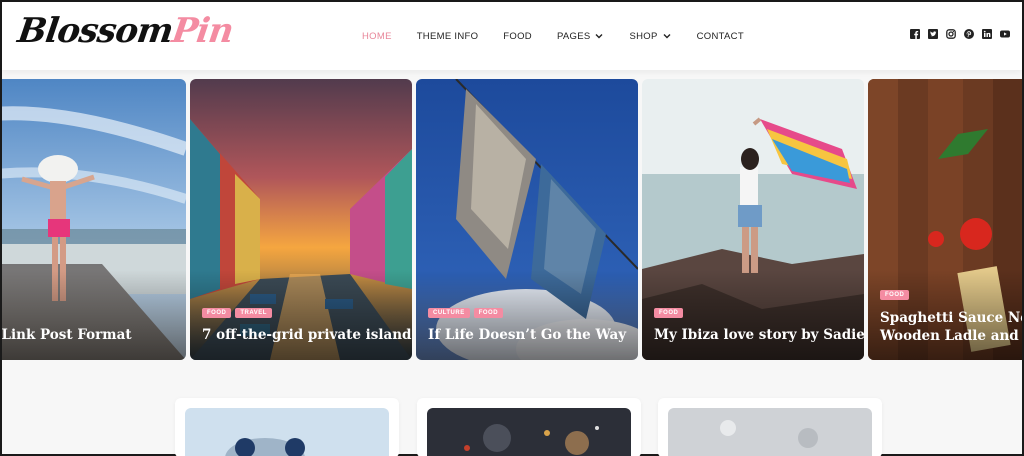 This screenshot has height=456, width=1024. What do you see at coordinates (951, 318) in the screenshot?
I see `slide-title-line: Spaghetti Sauce Near Bro` at bounding box center [951, 318].